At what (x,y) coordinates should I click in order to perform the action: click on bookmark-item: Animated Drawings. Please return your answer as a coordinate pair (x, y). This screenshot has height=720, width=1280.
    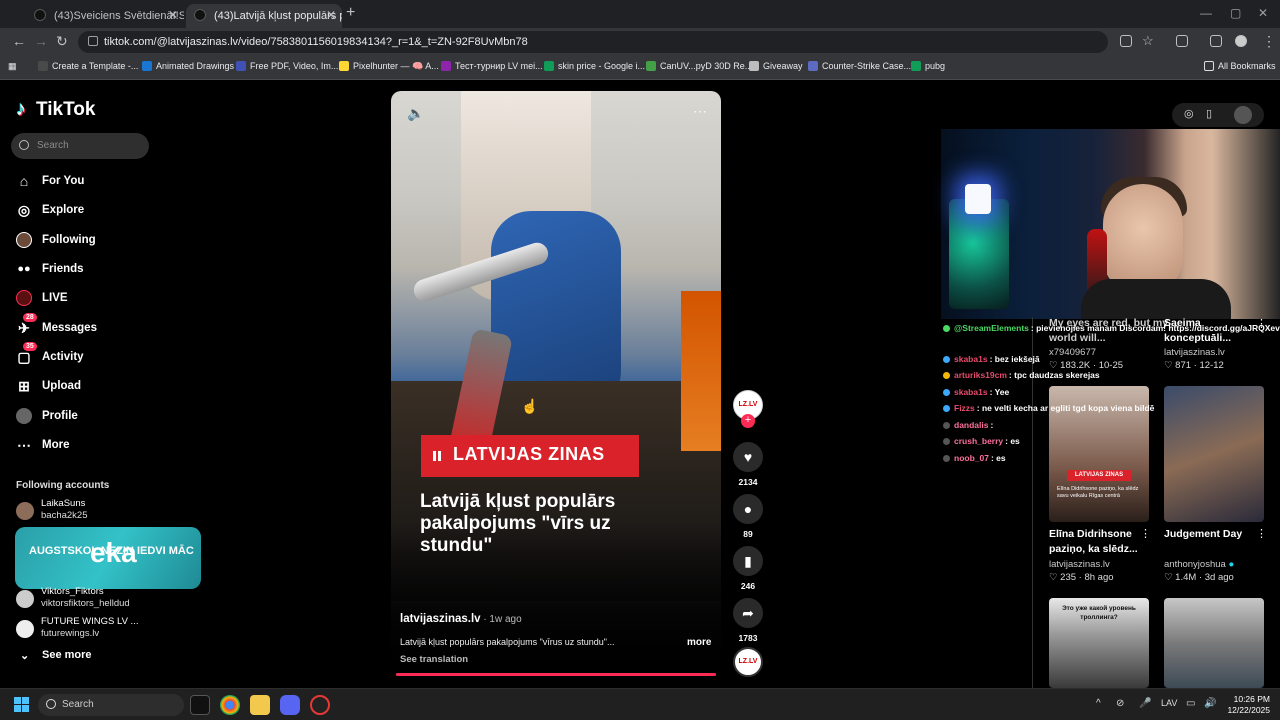
    Looking at the image, I should click on (188, 66).